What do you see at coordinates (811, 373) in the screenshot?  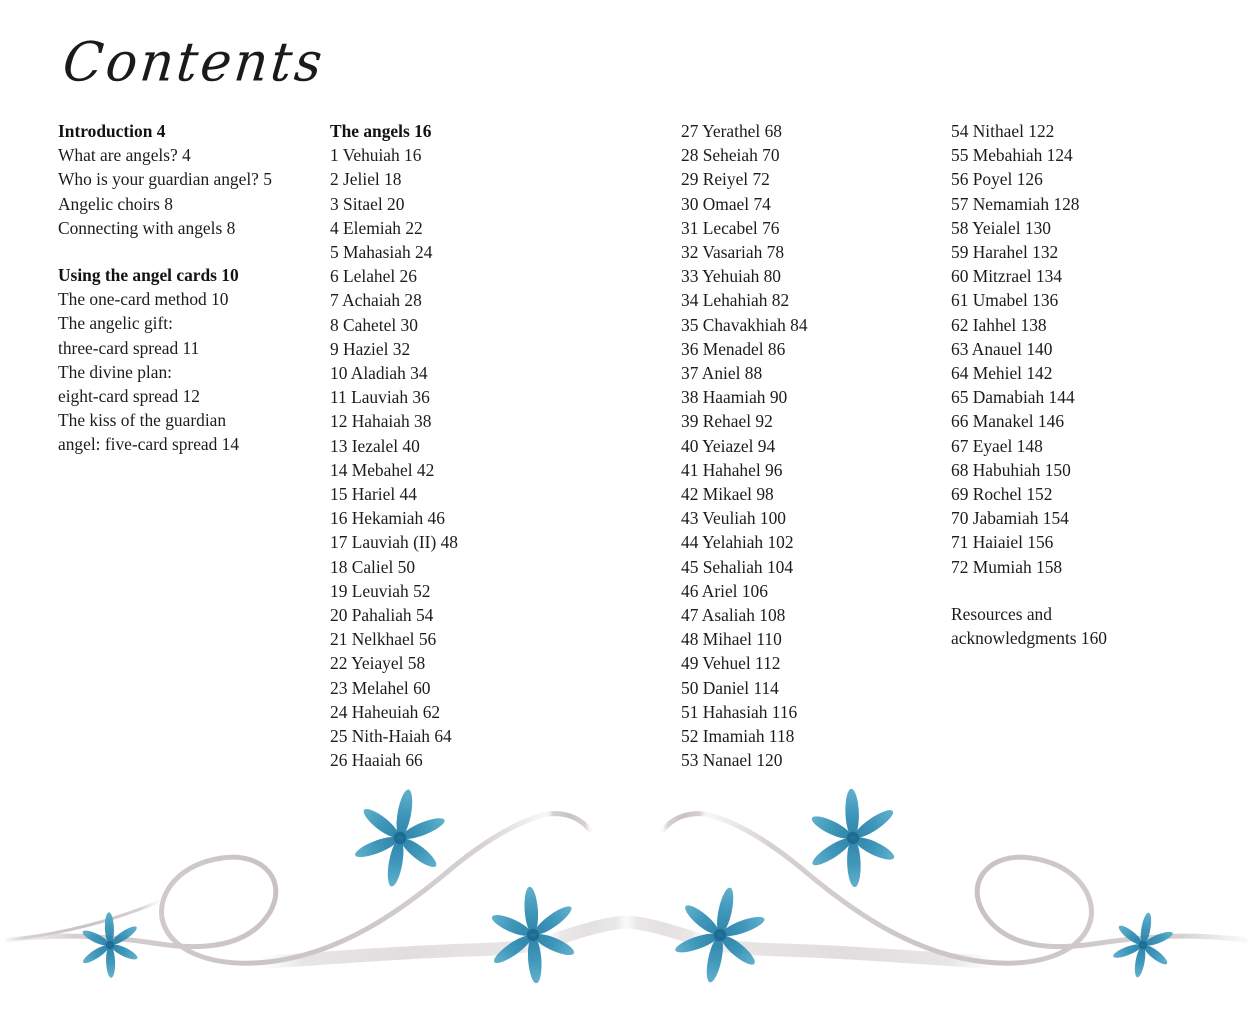 I see `toc-entry: 37 Aniel 88` at bounding box center [811, 373].